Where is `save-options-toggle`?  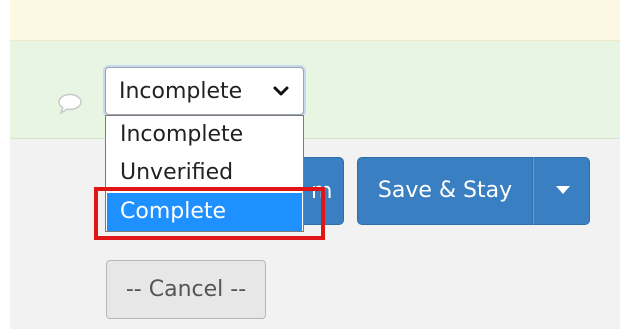 save-options-toggle is located at coordinates (561, 191).